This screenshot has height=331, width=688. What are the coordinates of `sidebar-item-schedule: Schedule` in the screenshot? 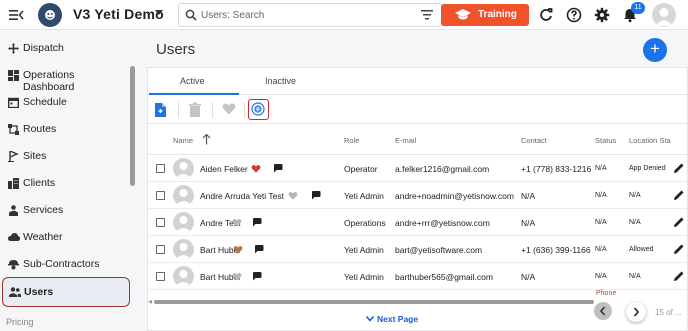 It's located at (64, 102).